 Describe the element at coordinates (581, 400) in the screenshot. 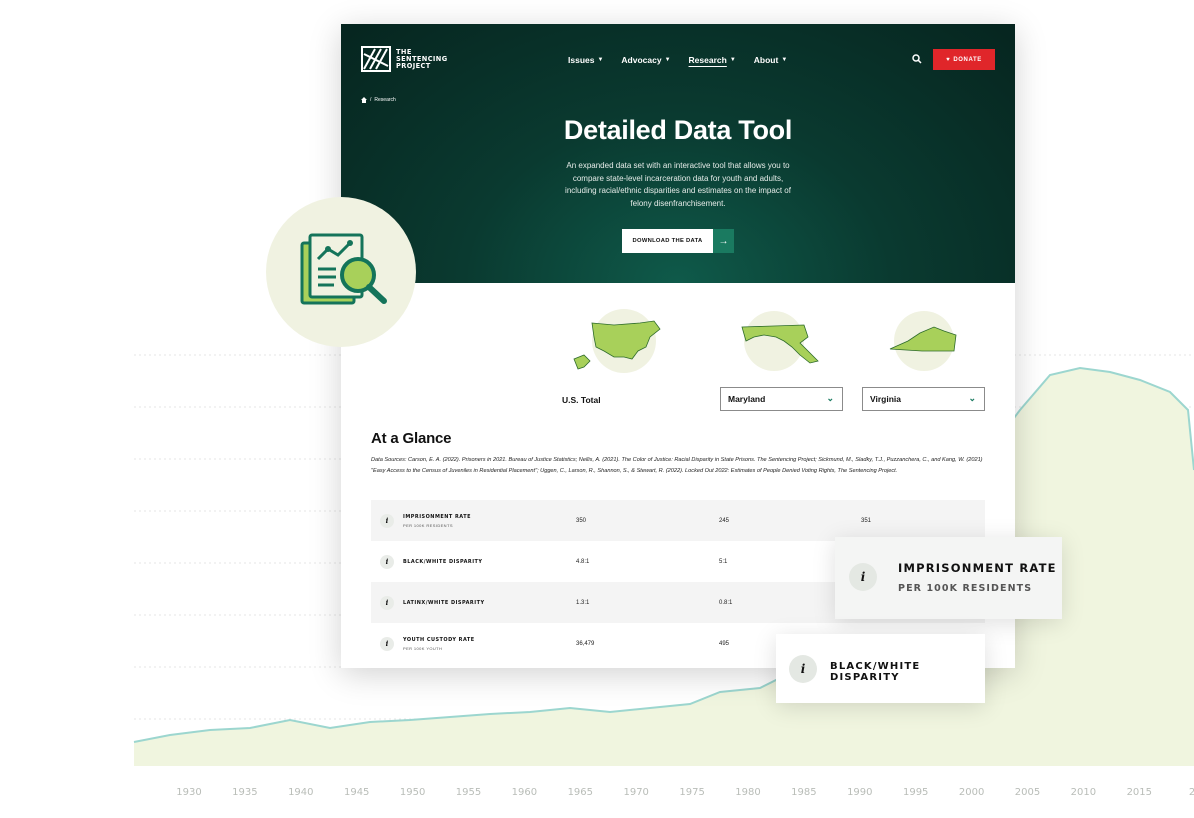

I see `us-total-label: U.S. Total` at that location.